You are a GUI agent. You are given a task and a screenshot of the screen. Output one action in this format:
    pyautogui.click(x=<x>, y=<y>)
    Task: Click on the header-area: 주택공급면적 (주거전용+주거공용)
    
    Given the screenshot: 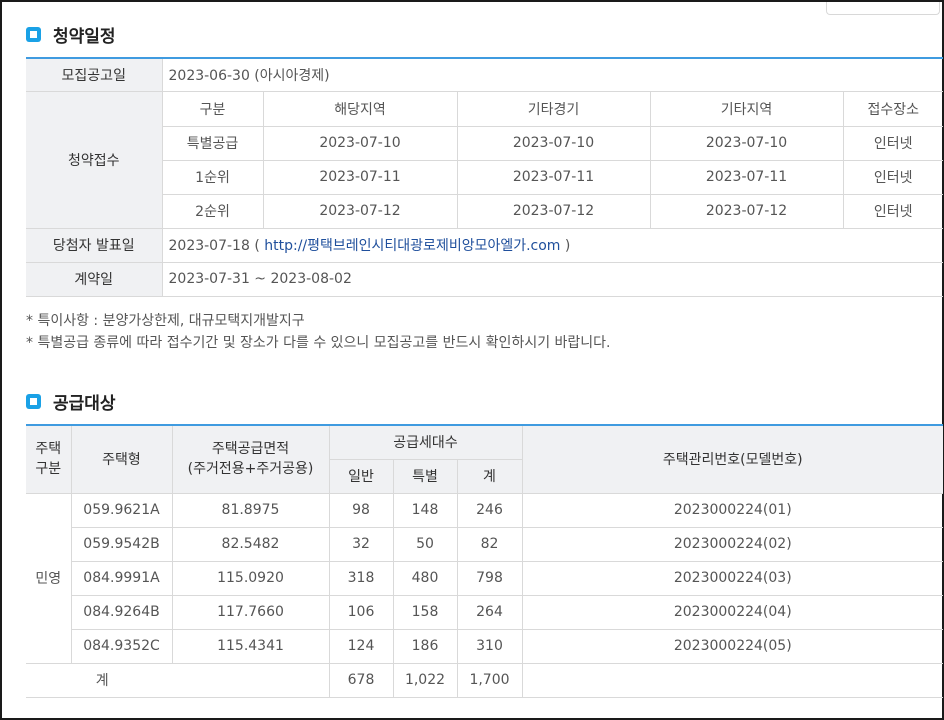 What is the action you would take?
    pyautogui.click(x=250, y=459)
    